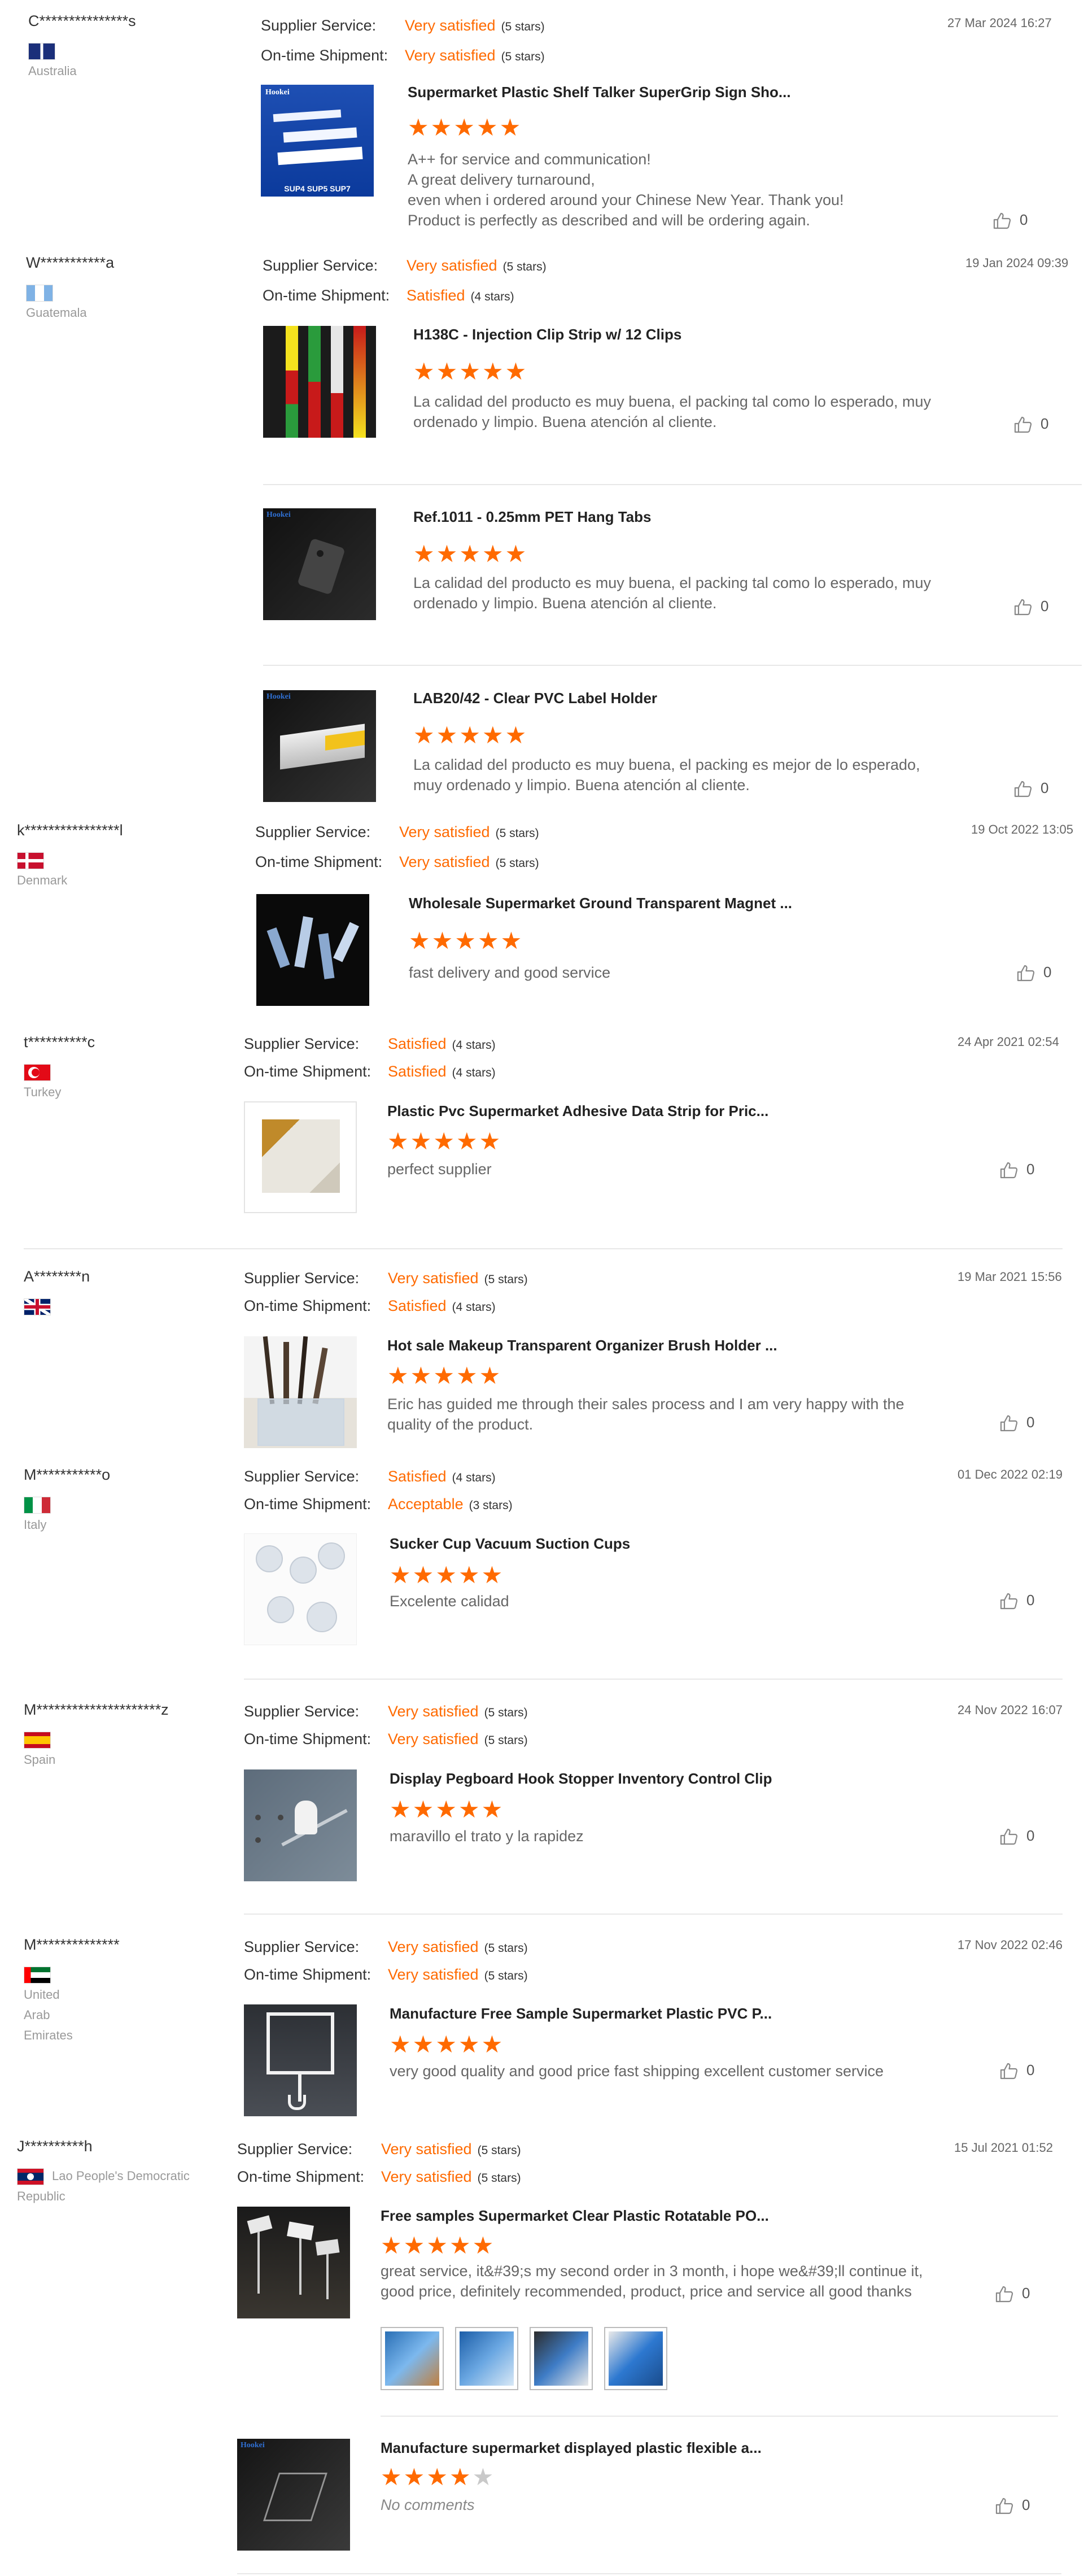  What do you see at coordinates (317, 141) in the screenshot?
I see `product-thumbnail: Hookei SUP4 SUP5 SUP7` at bounding box center [317, 141].